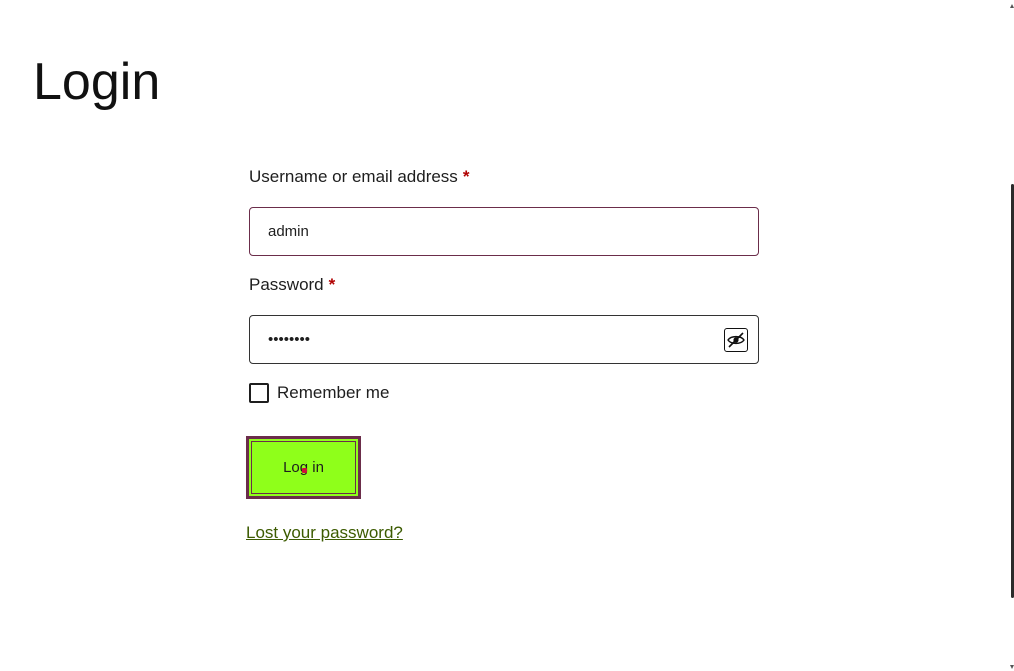 The image size is (1014, 671). I want to click on show-password-button, so click(736, 340).